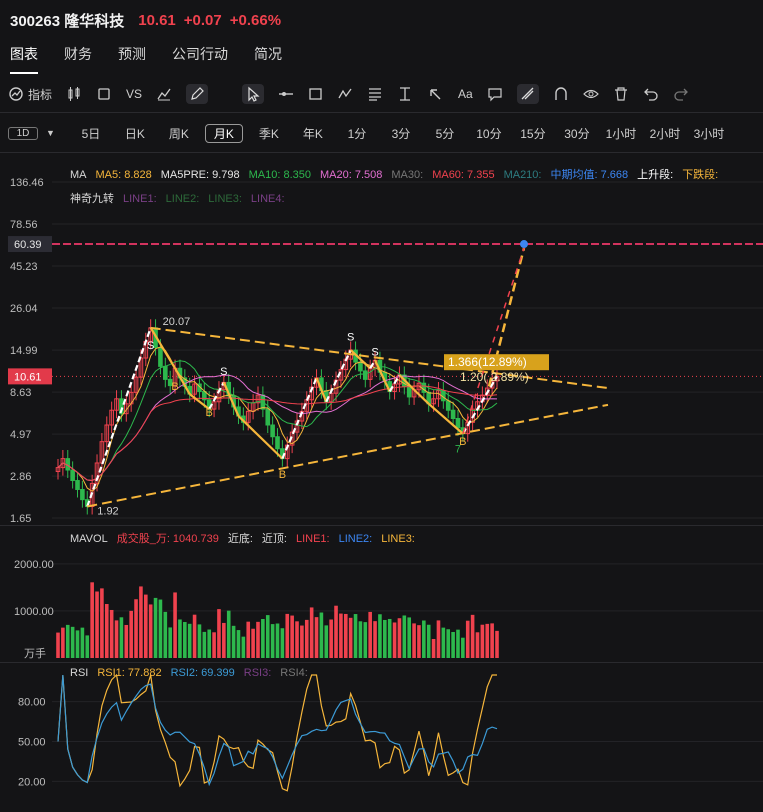  What do you see at coordinates (20, 519) in the screenshot?
I see `y-tick-label: 1.65` at bounding box center [20, 519].